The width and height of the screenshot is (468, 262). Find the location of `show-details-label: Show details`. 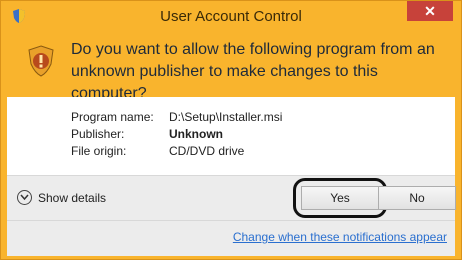

show-details-label: Show details is located at coordinates (72, 197).